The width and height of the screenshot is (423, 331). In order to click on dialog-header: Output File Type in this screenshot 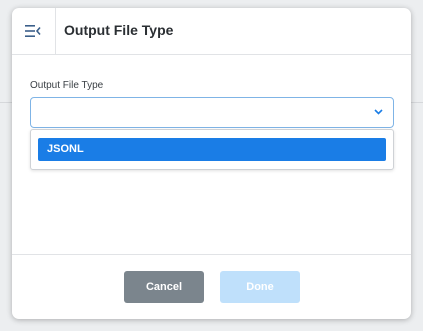, I will do `click(211, 31)`.